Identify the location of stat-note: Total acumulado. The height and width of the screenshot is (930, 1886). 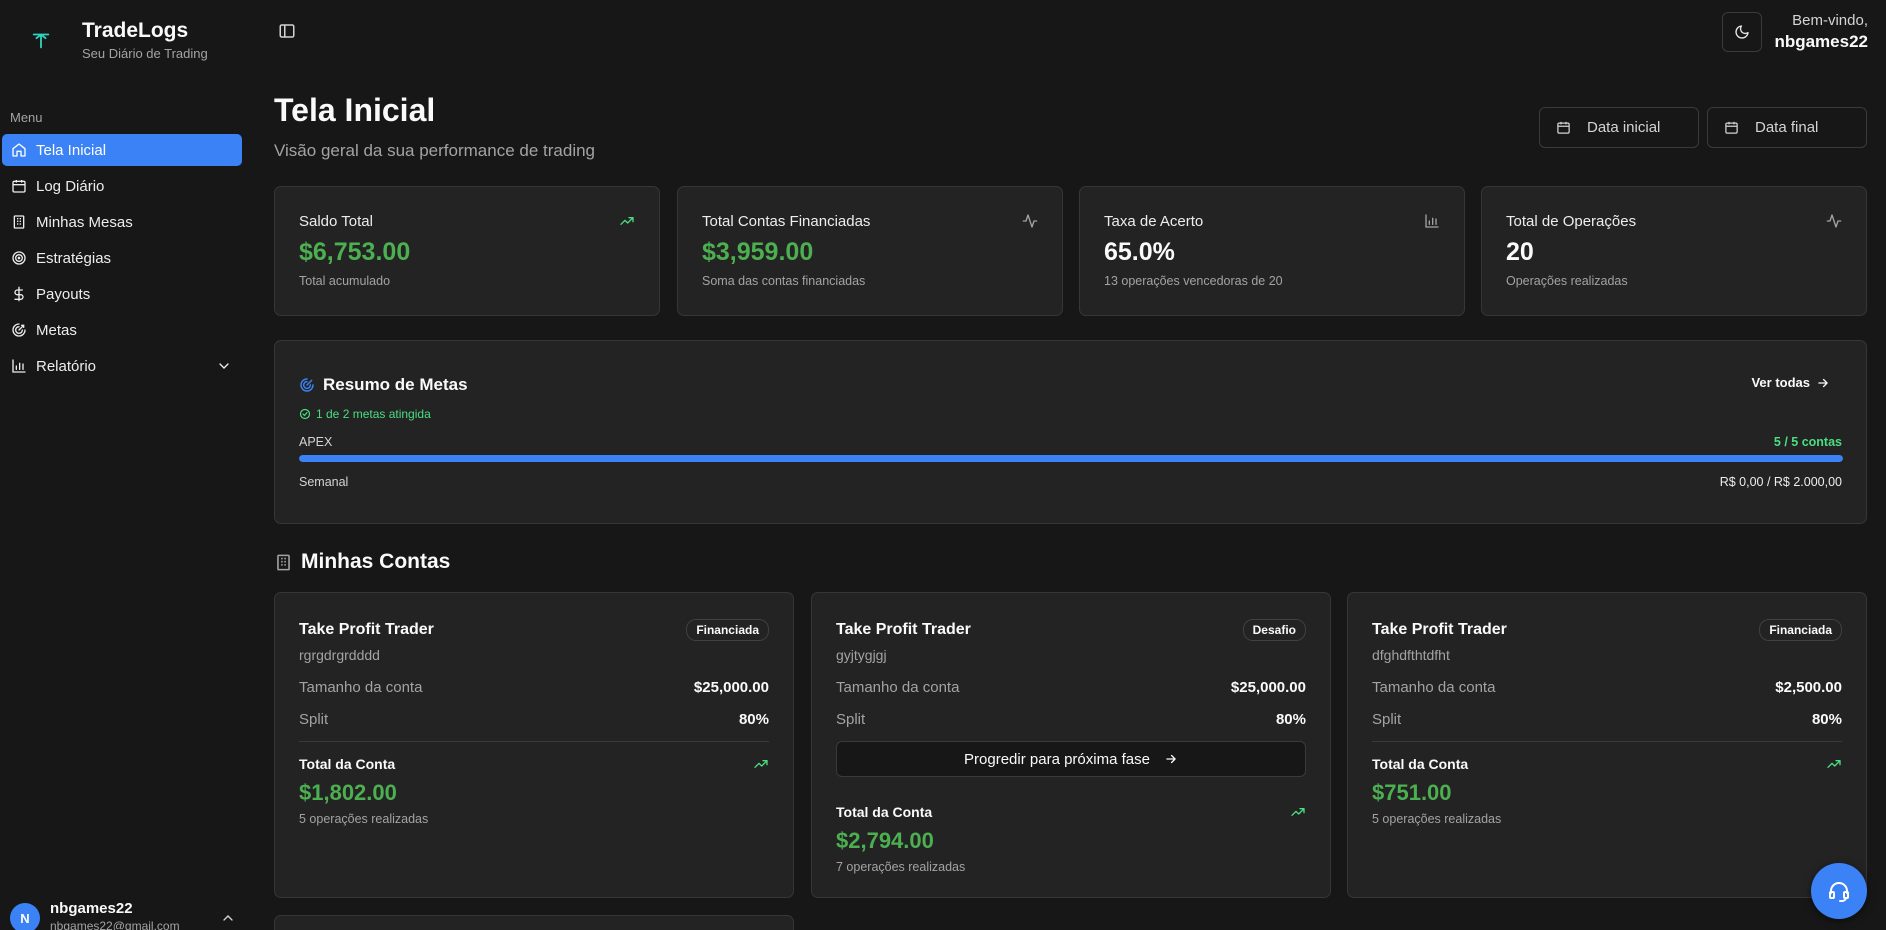
(345, 281).